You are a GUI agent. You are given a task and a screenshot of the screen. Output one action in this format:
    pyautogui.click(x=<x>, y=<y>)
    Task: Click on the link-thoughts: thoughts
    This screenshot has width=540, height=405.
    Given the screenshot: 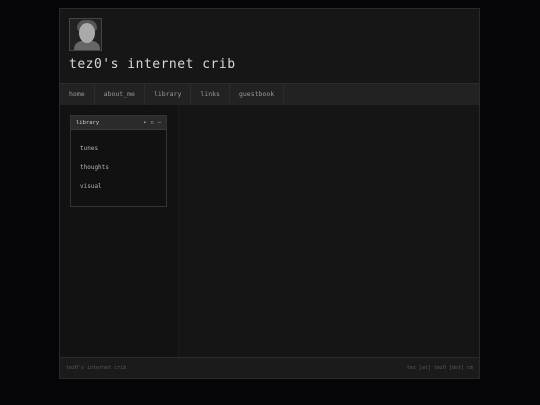 What is the action you would take?
    pyautogui.click(x=123, y=167)
    